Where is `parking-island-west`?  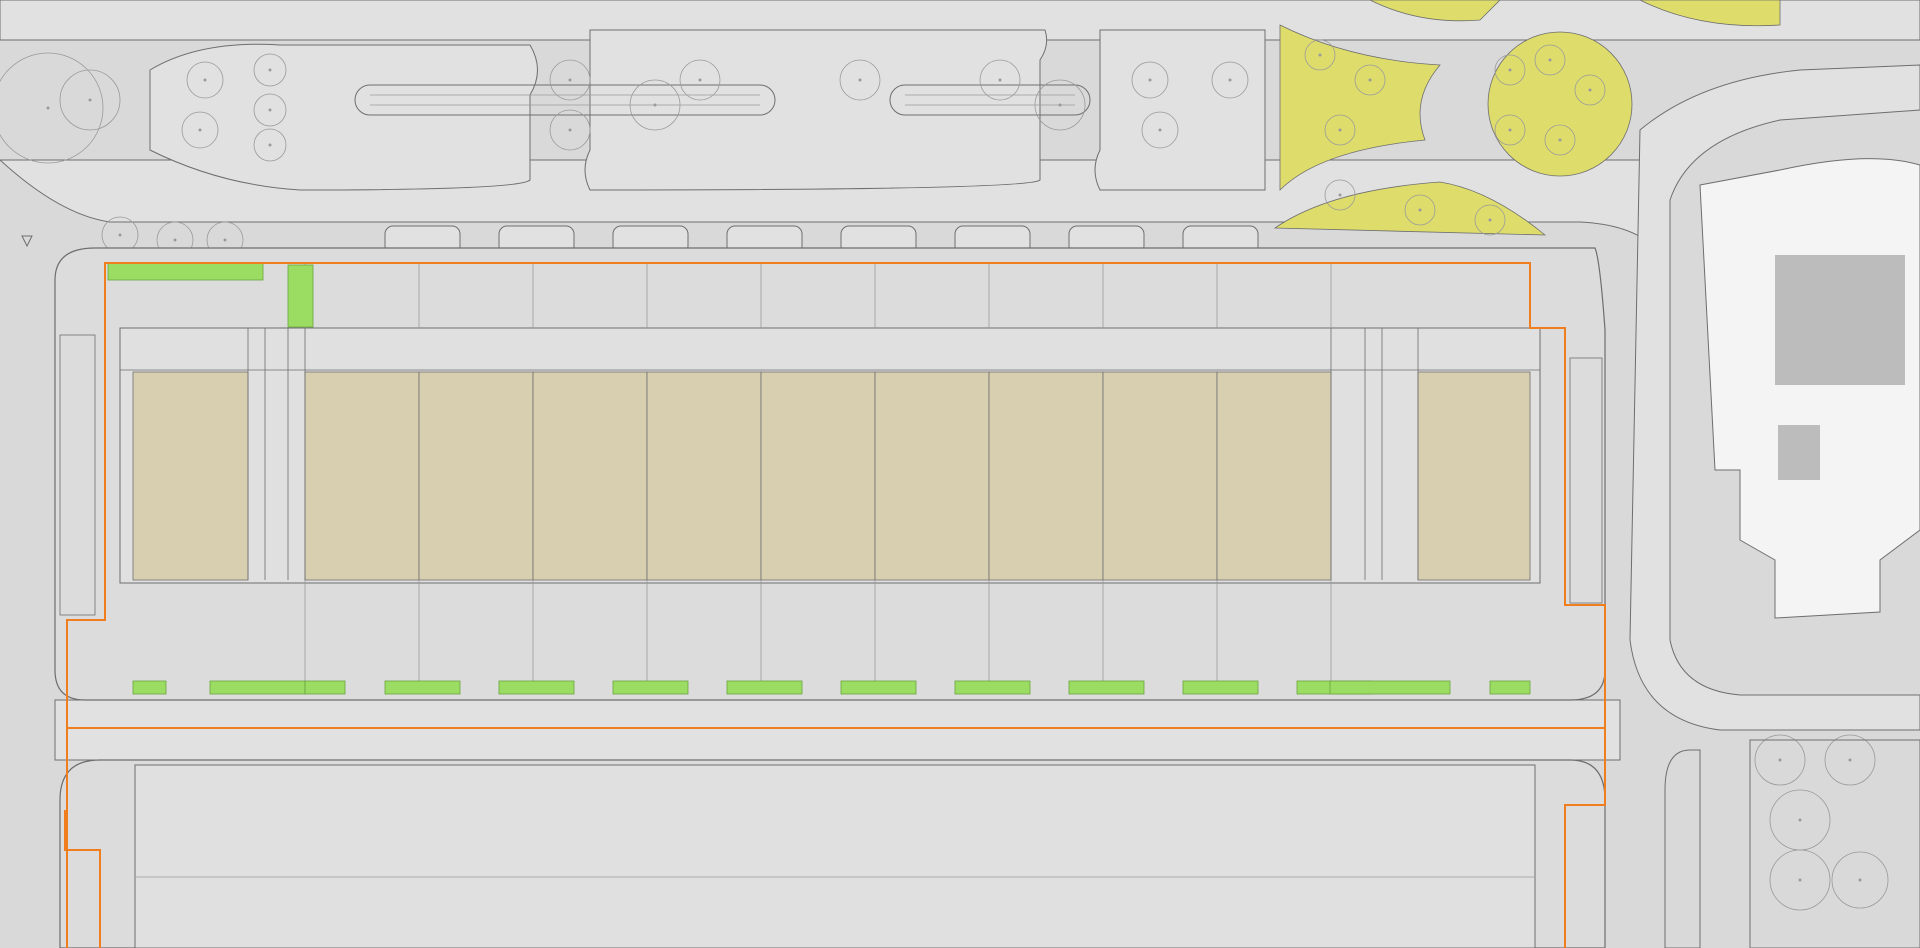
parking-island-west is located at coordinates (343, 117).